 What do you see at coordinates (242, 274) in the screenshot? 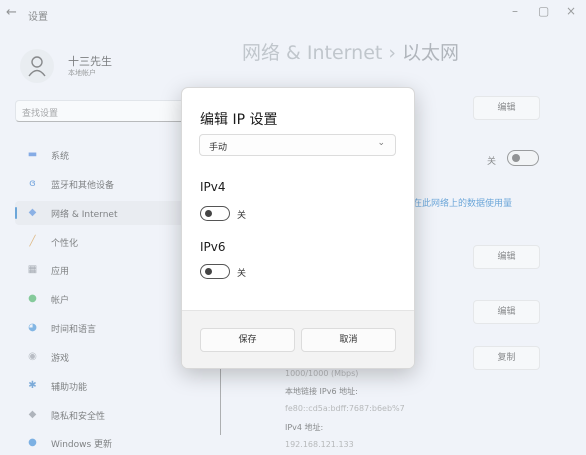
I see `ipv6-toggle-state: 关` at bounding box center [242, 274].